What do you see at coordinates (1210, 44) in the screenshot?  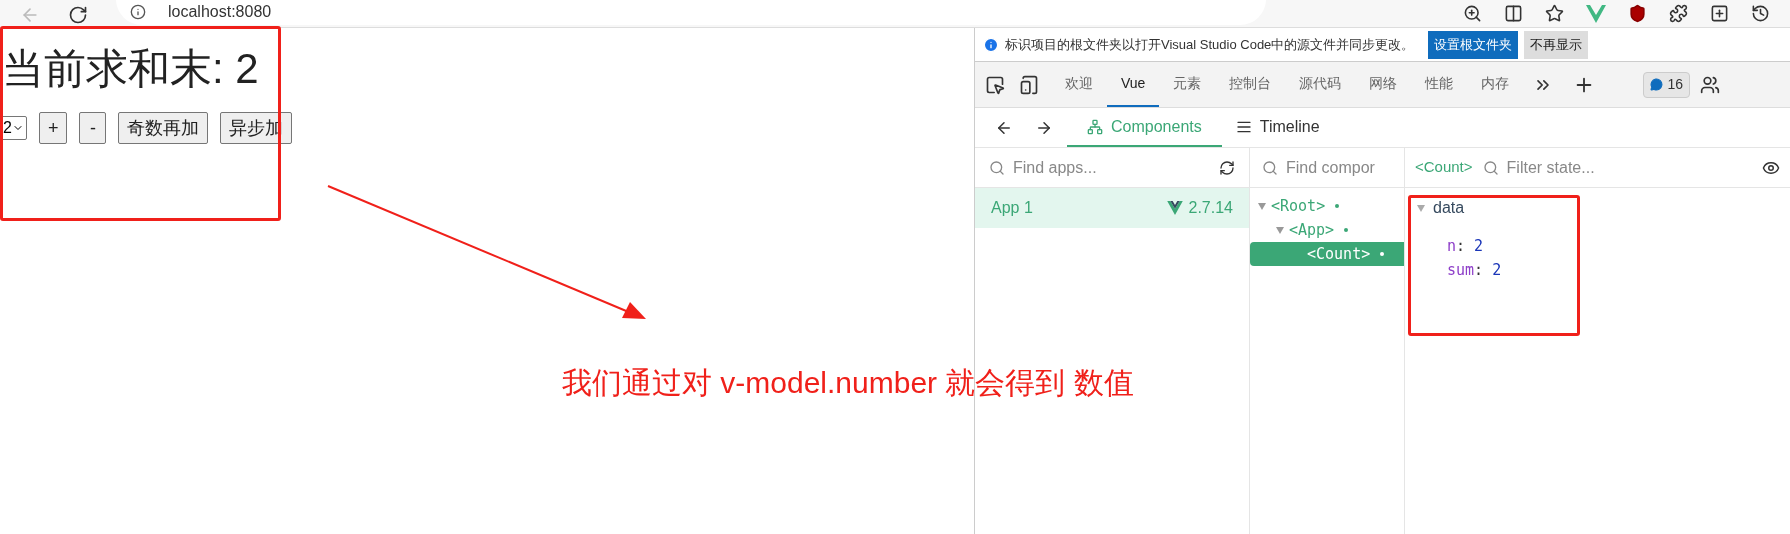 I see `info-message: 标识项目的根文件夹以打开Visual Studio Code中的源文件并同步更改。` at bounding box center [1210, 44].